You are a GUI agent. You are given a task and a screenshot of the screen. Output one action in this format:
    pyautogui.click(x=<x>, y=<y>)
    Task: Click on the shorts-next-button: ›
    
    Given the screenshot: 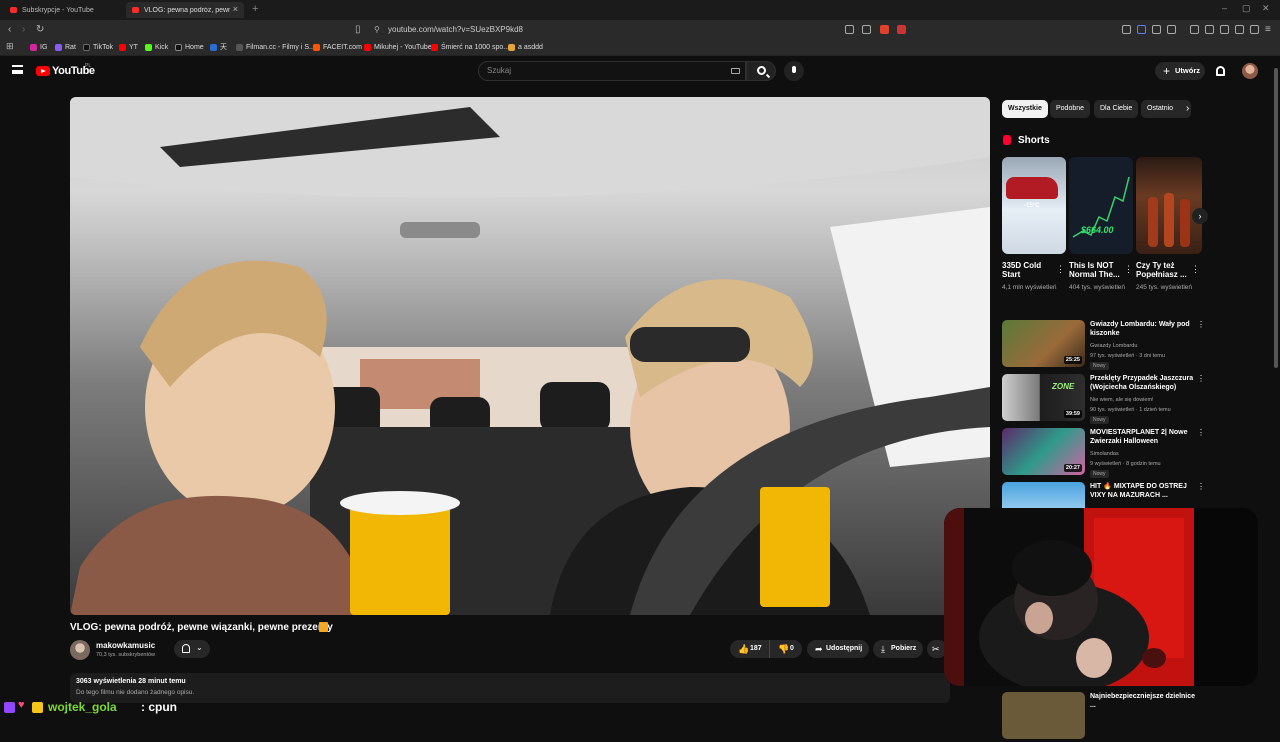 What is the action you would take?
    pyautogui.click(x=1200, y=216)
    